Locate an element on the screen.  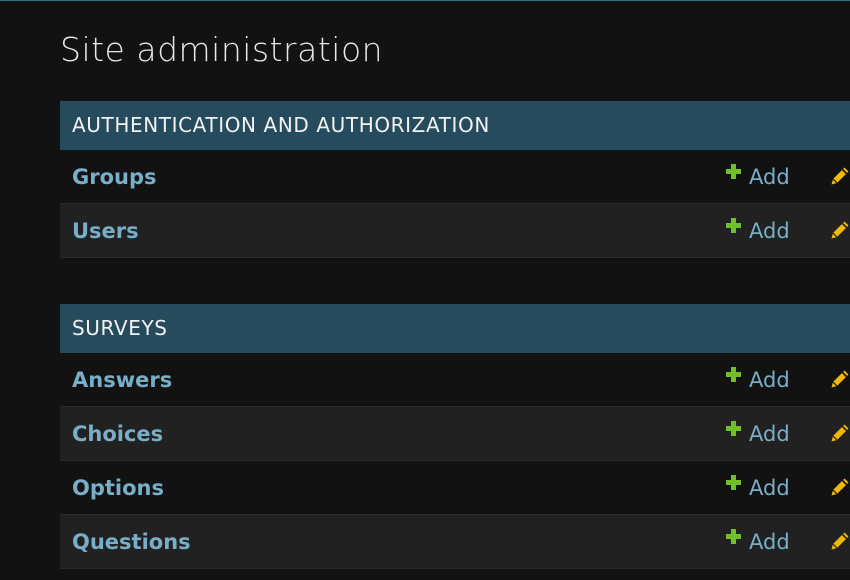
model-row-choices: Choices Add is located at coordinates (455, 434).